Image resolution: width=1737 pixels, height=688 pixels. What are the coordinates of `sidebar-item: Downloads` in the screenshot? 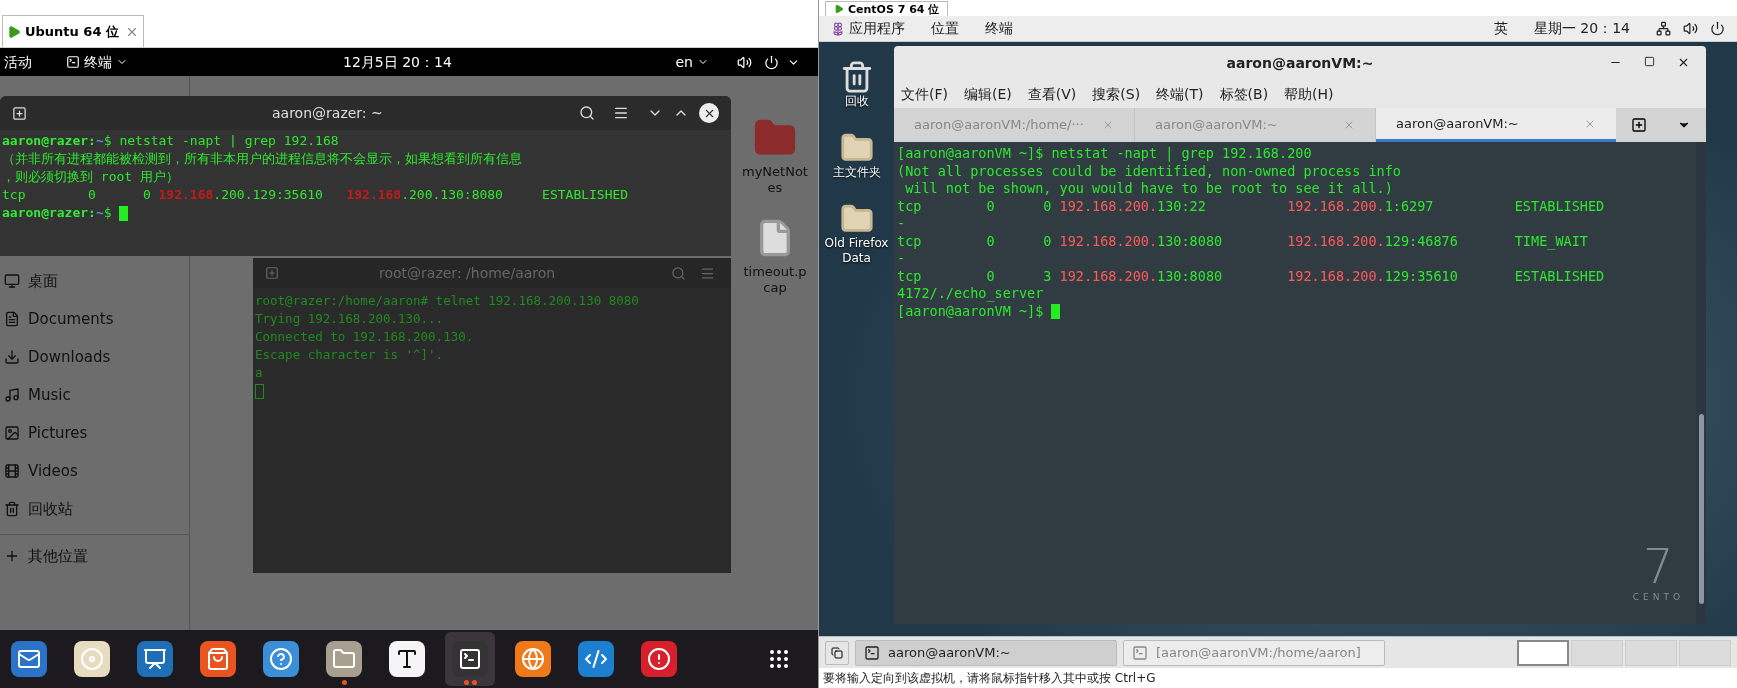 It's located at (94, 357).